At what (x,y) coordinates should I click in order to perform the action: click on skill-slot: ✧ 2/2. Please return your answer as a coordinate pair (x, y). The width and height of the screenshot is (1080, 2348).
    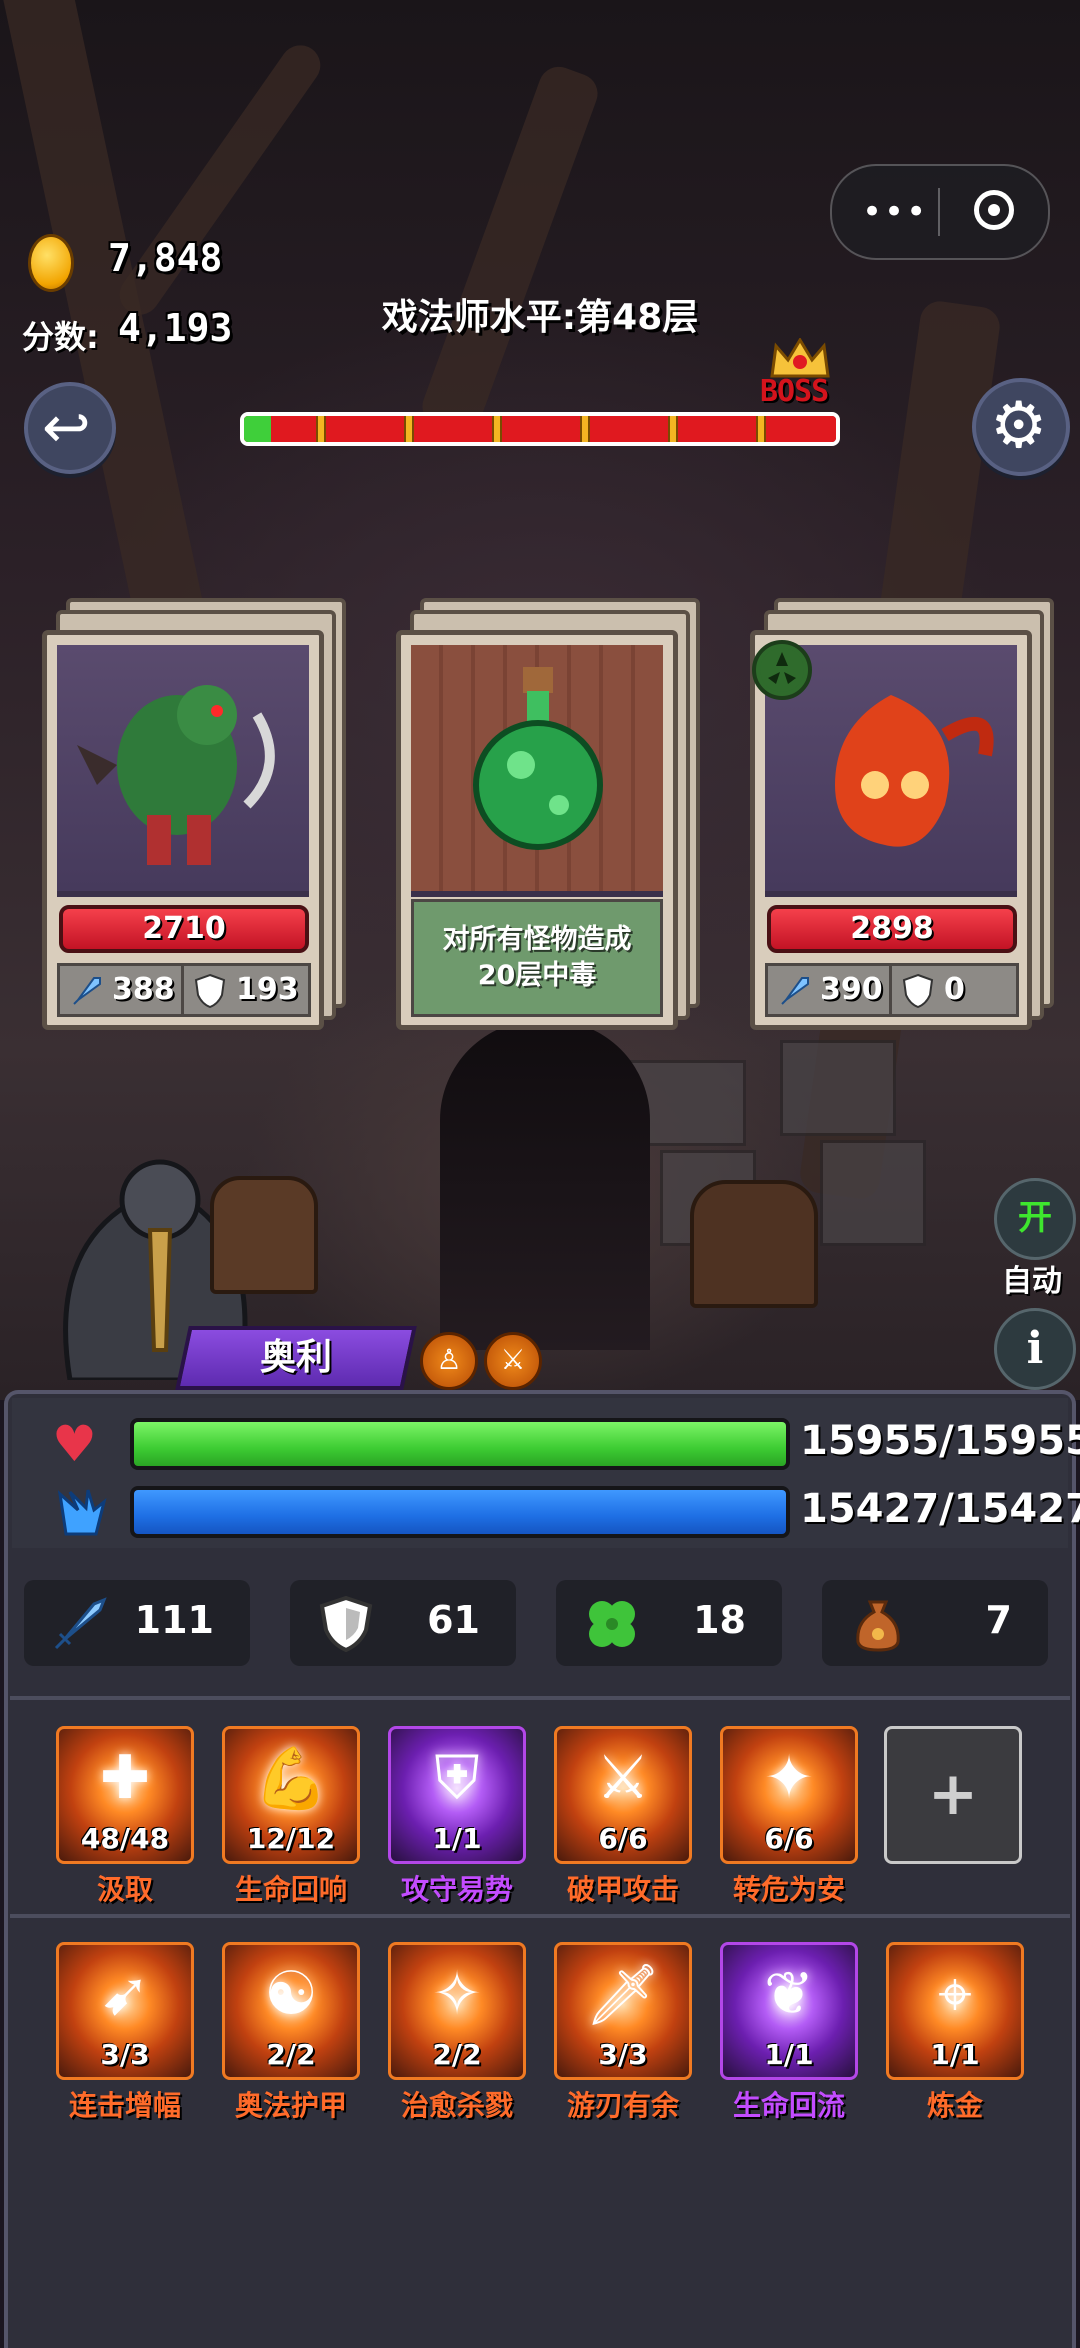
    Looking at the image, I should click on (457, 2011).